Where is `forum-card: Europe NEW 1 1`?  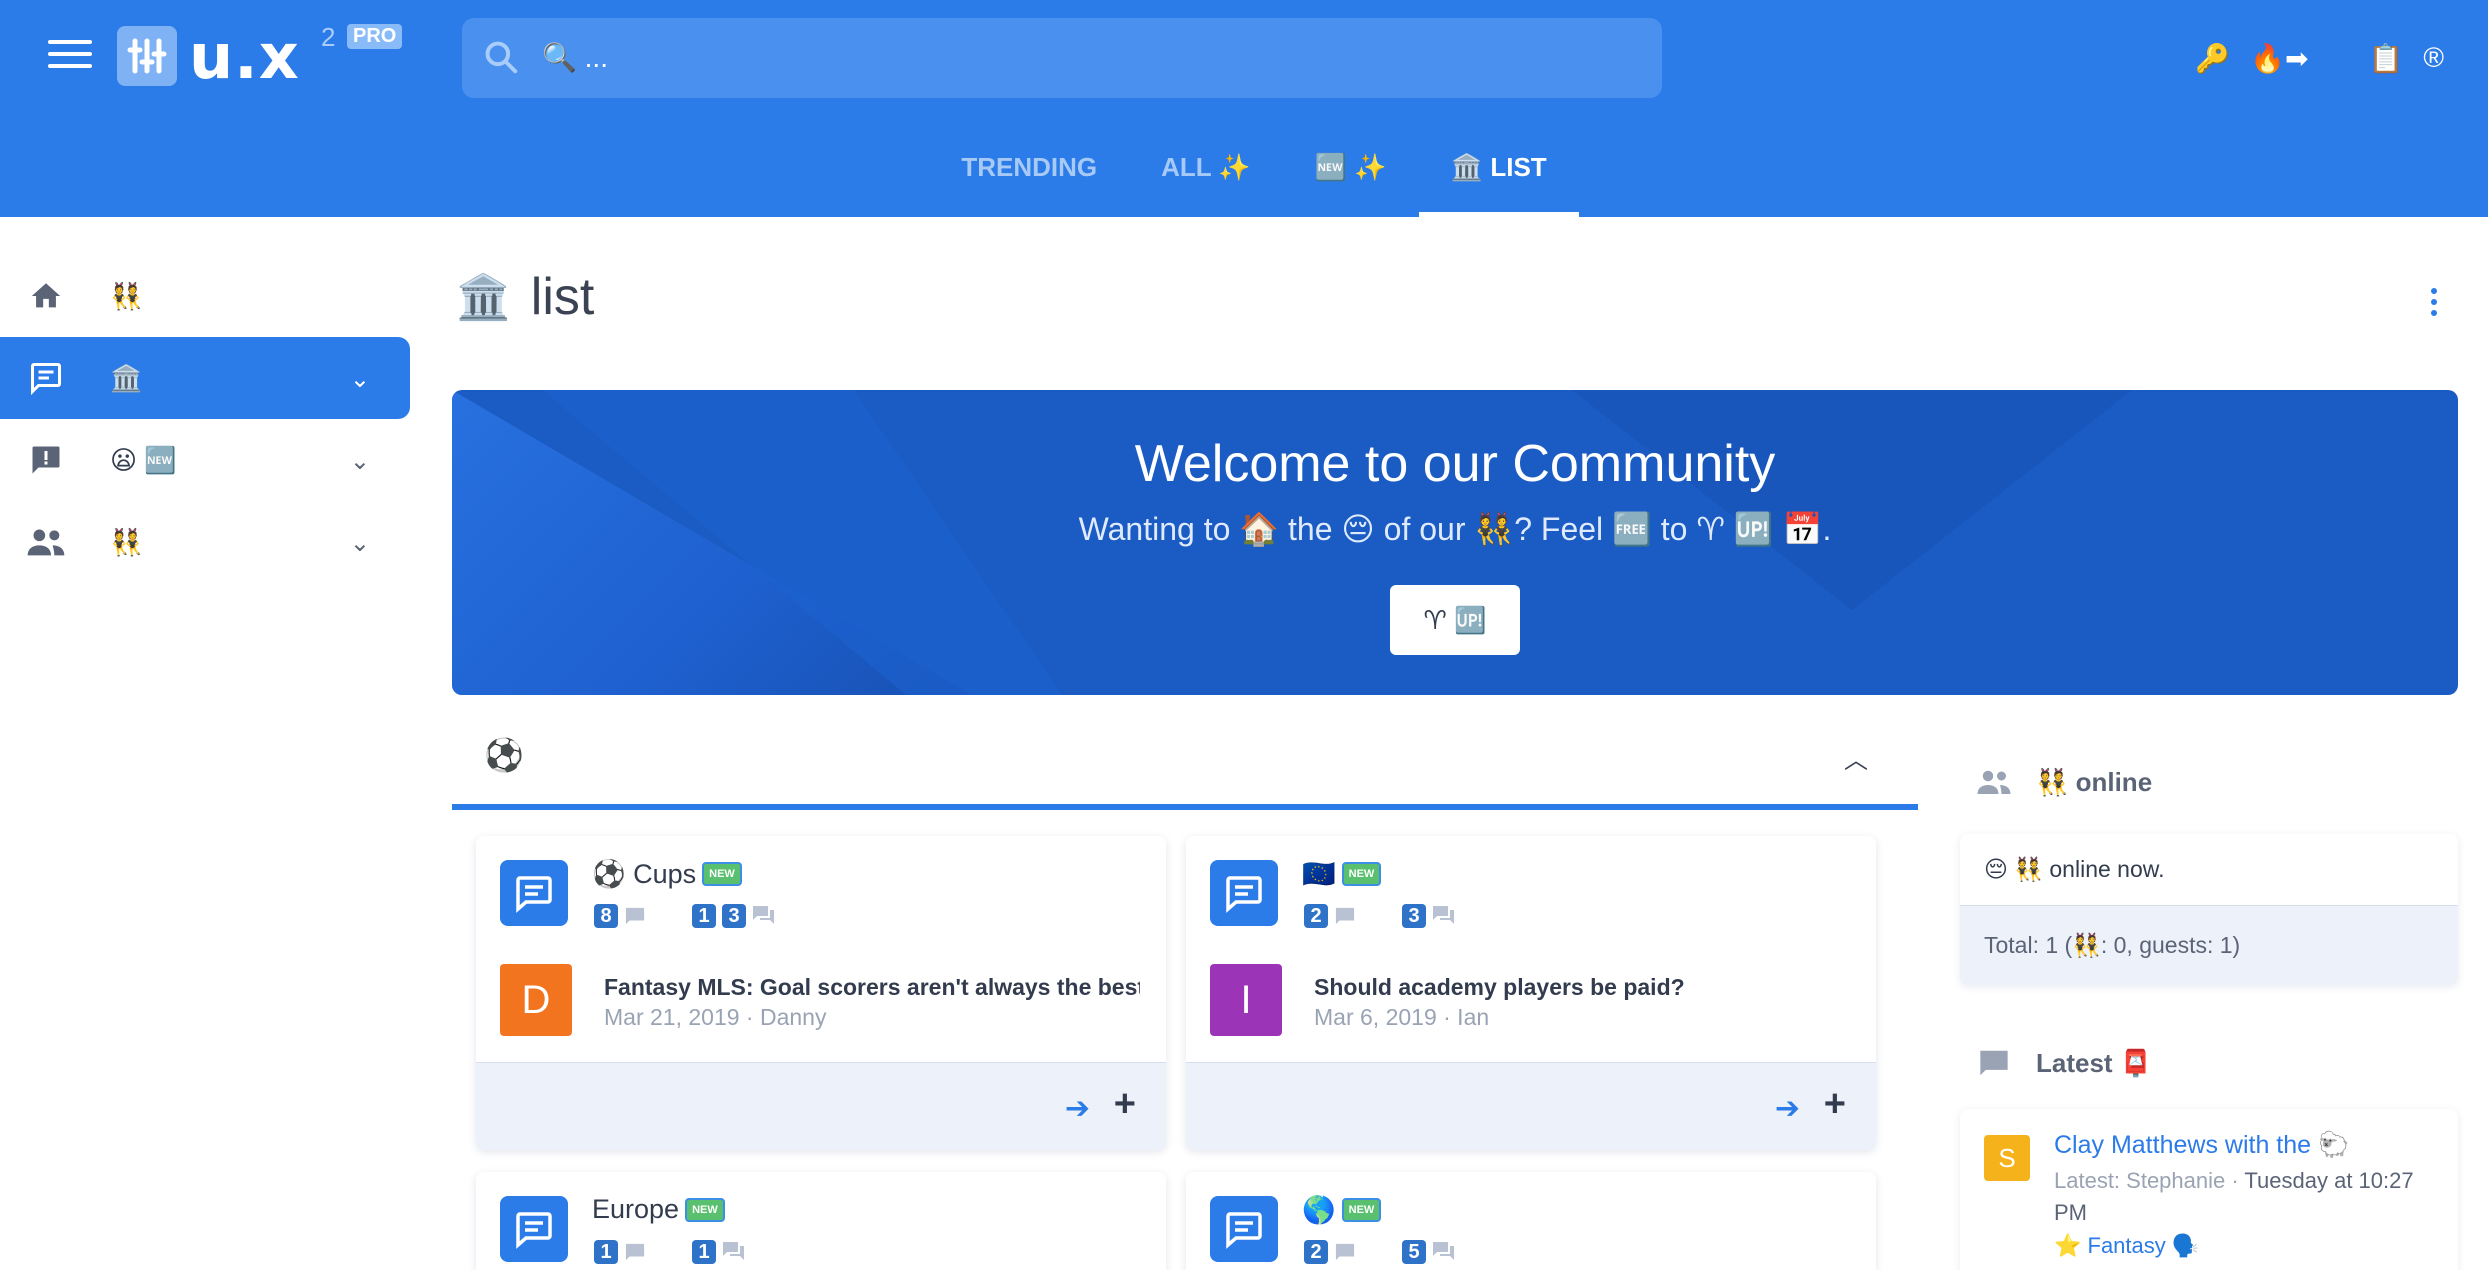
forum-card: Europe NEW 1 1 is located at coordinates (821, 1221).